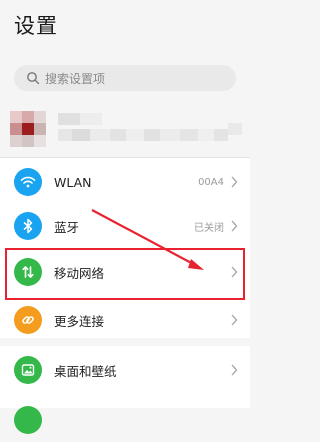 This screenshot has height=442, width=320. What do you see at coordinates (28, 182) in the screenshot?
I see `wifi-icon` at bounding box center [28, 182].